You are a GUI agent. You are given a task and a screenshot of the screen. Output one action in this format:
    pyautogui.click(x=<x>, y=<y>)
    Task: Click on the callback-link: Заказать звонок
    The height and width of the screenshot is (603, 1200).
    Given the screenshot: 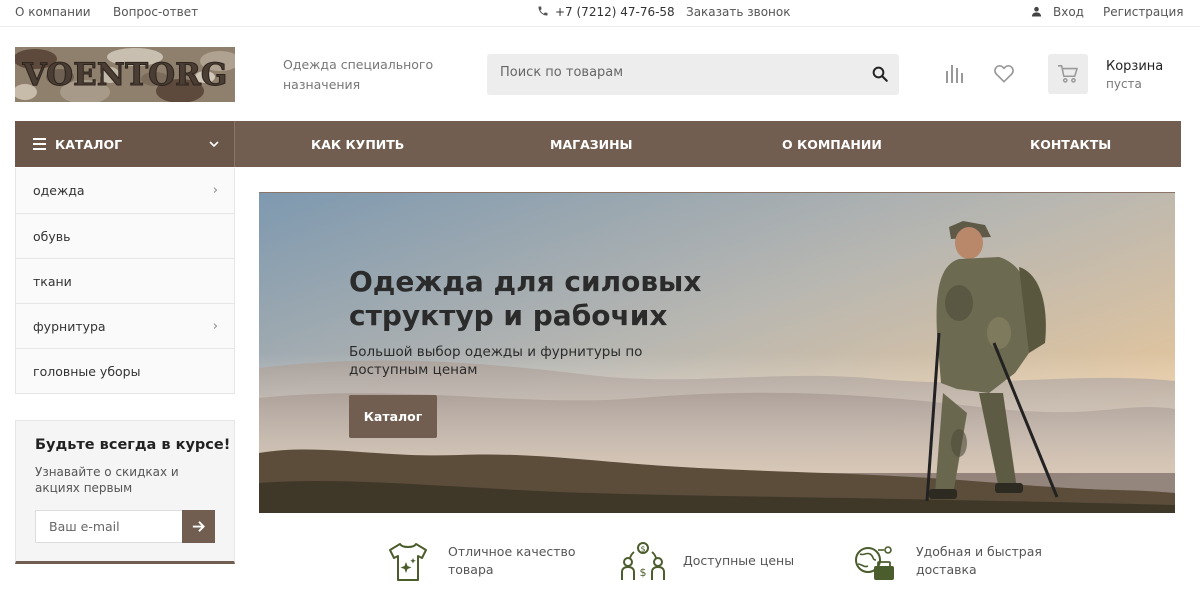 What is the action you would take?
    pyautogui.click(x=738, y=12)
    